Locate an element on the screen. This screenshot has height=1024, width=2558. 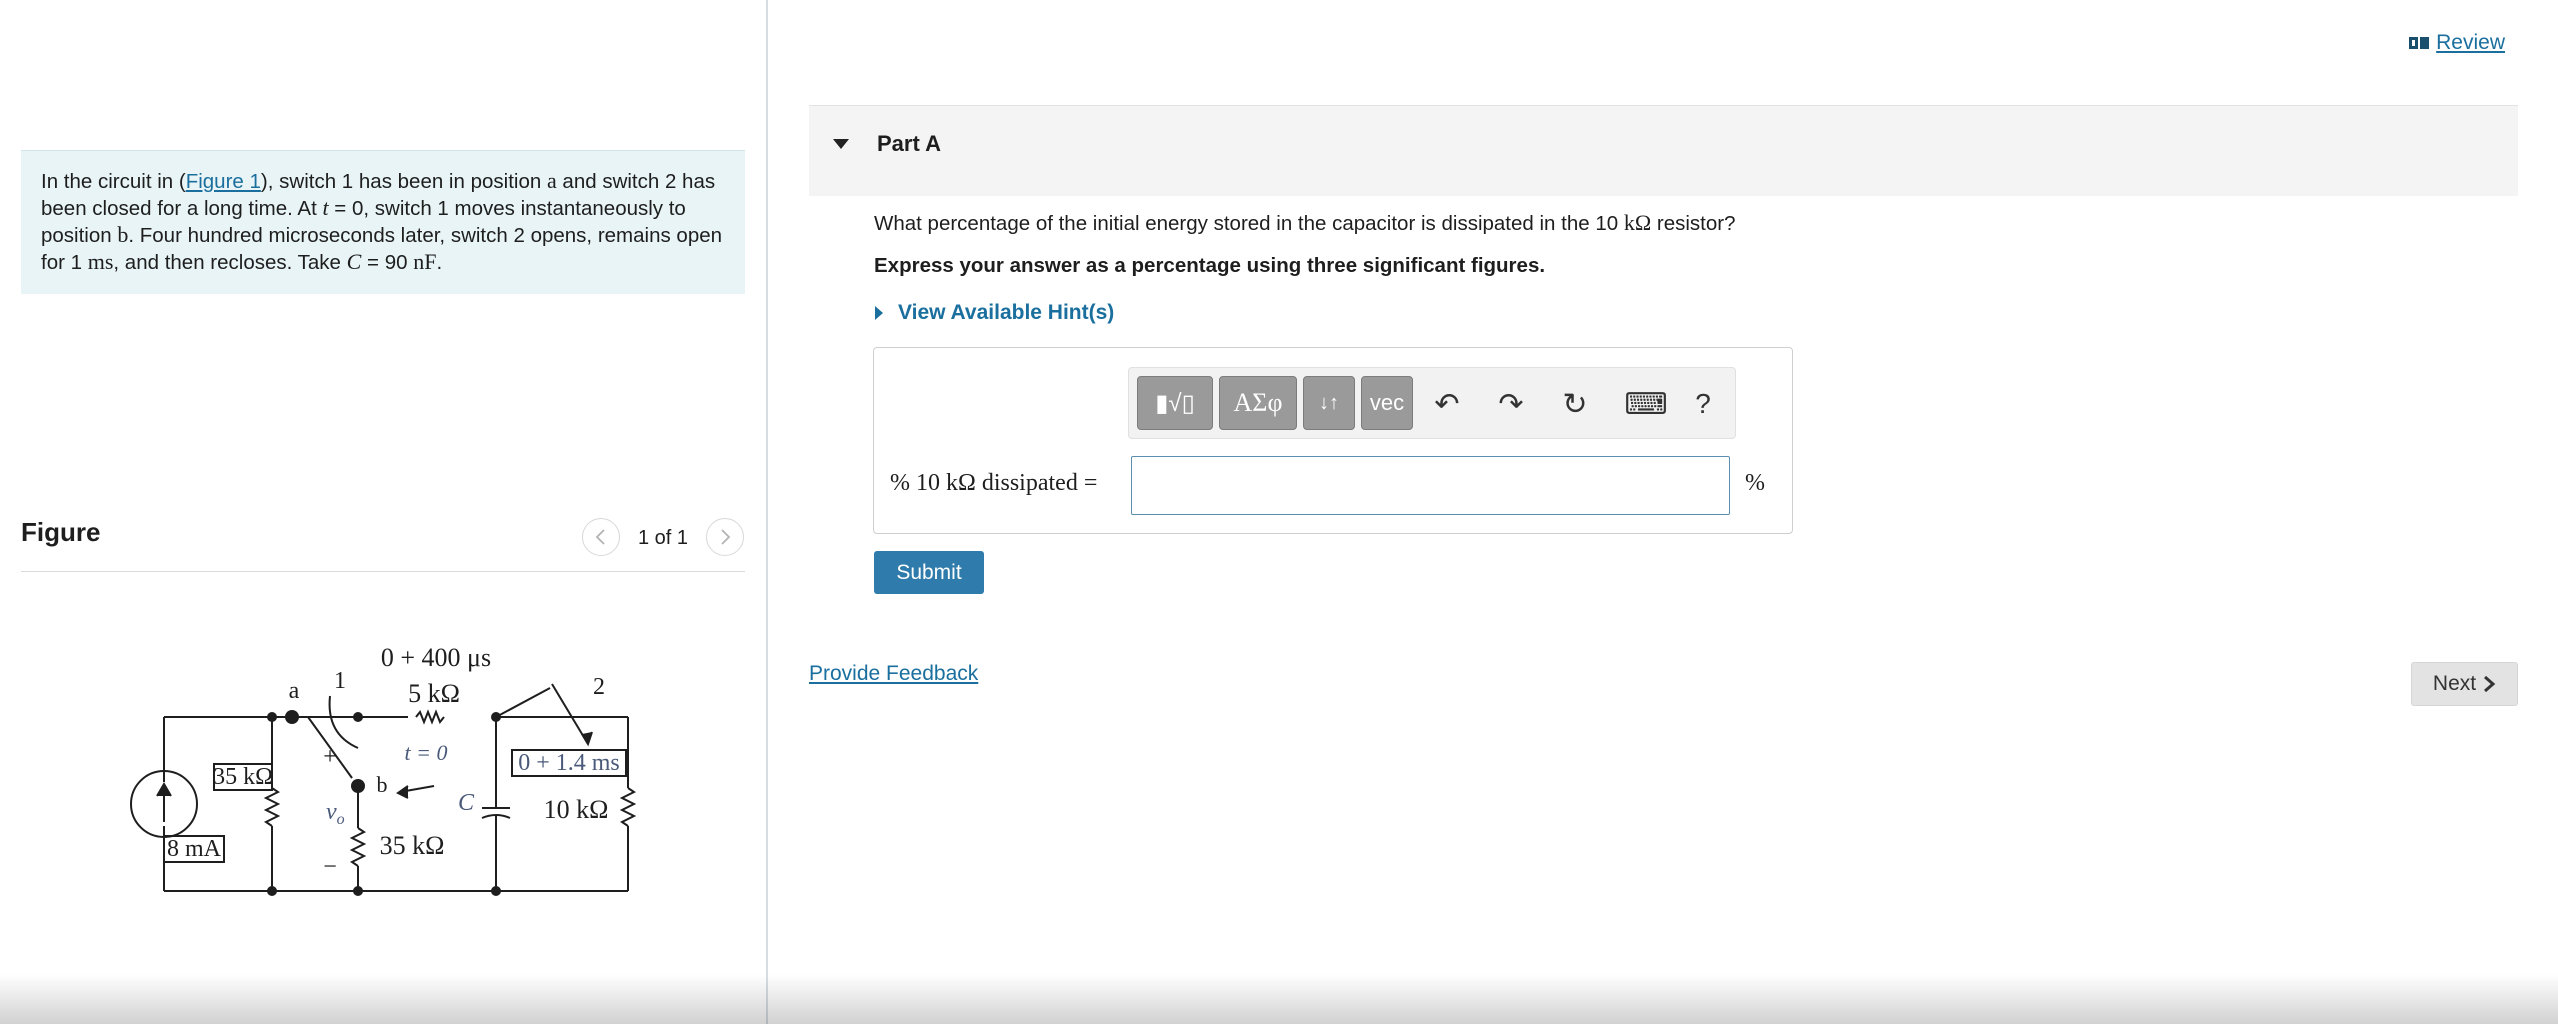
reset-button: ↻ is located at coordinates (1575, 404).